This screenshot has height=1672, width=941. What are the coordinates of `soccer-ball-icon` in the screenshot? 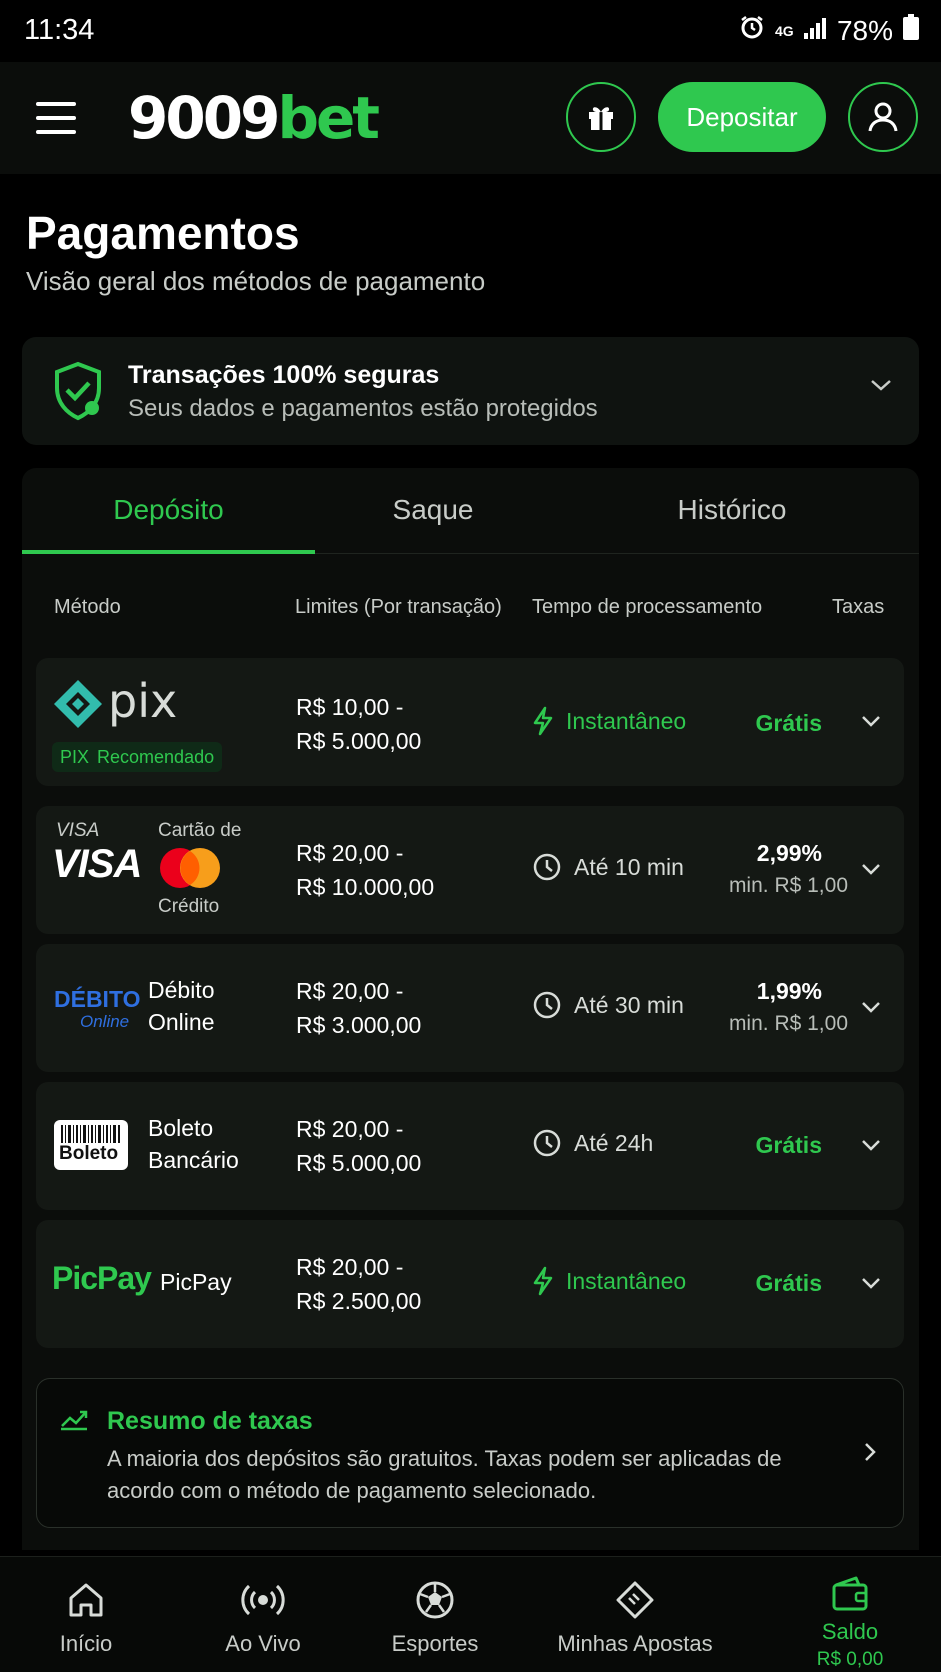 It's located at (435, 1600).